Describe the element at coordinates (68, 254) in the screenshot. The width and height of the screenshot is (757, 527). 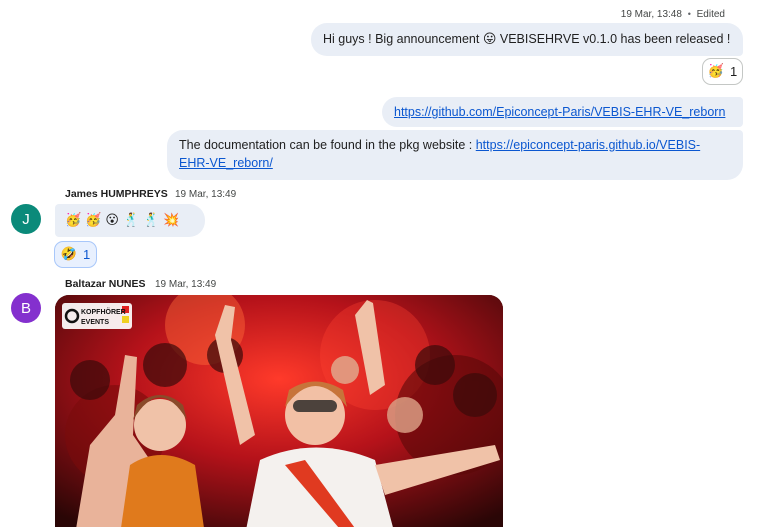
I see `rofl-emoji-icon: 🤣` at that location.